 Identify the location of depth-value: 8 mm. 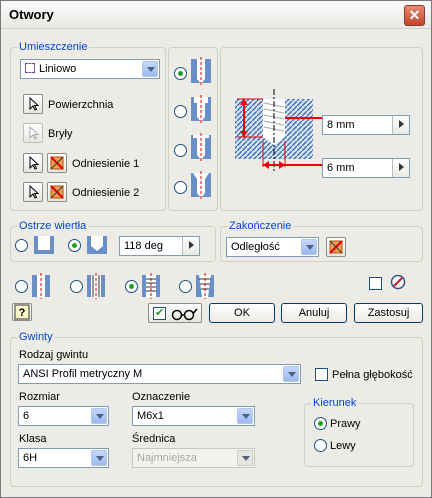
(341, 125).